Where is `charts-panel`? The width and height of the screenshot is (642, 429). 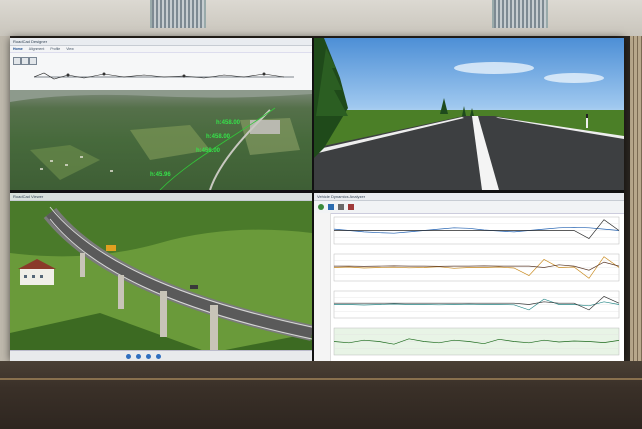 charts-panel is located at coordinates (476, 286).